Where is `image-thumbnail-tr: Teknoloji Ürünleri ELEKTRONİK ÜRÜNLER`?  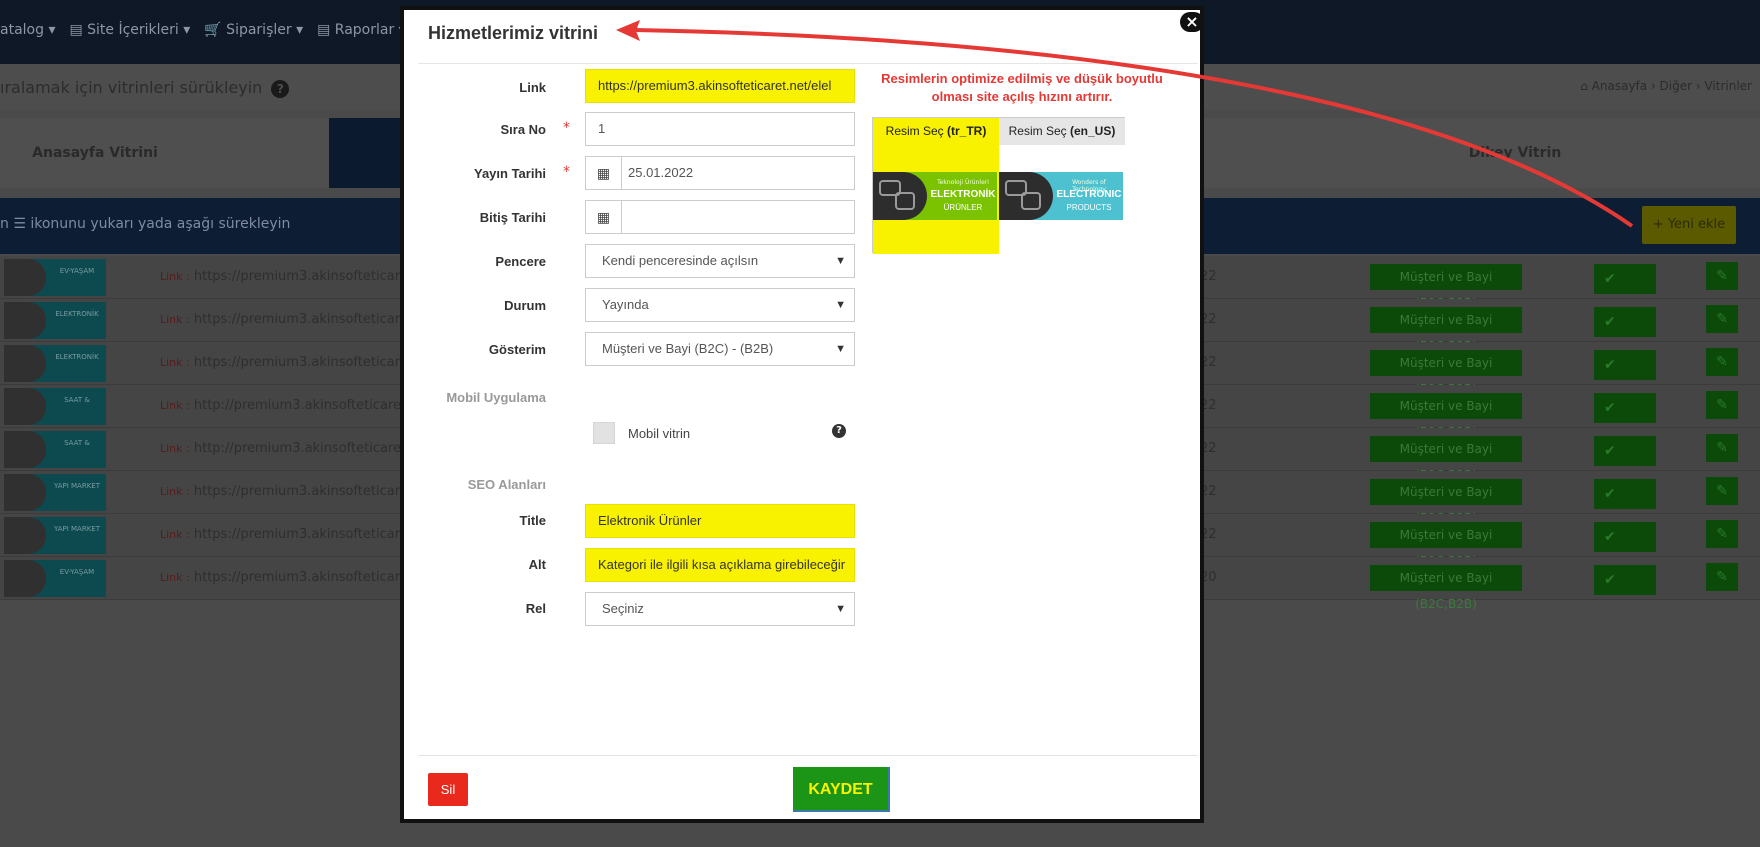
image-thumbnail-tr: Teknoloji Ürünleri ELEKTRONİK ÜRÜNLER is located at coordinates (935, 196).